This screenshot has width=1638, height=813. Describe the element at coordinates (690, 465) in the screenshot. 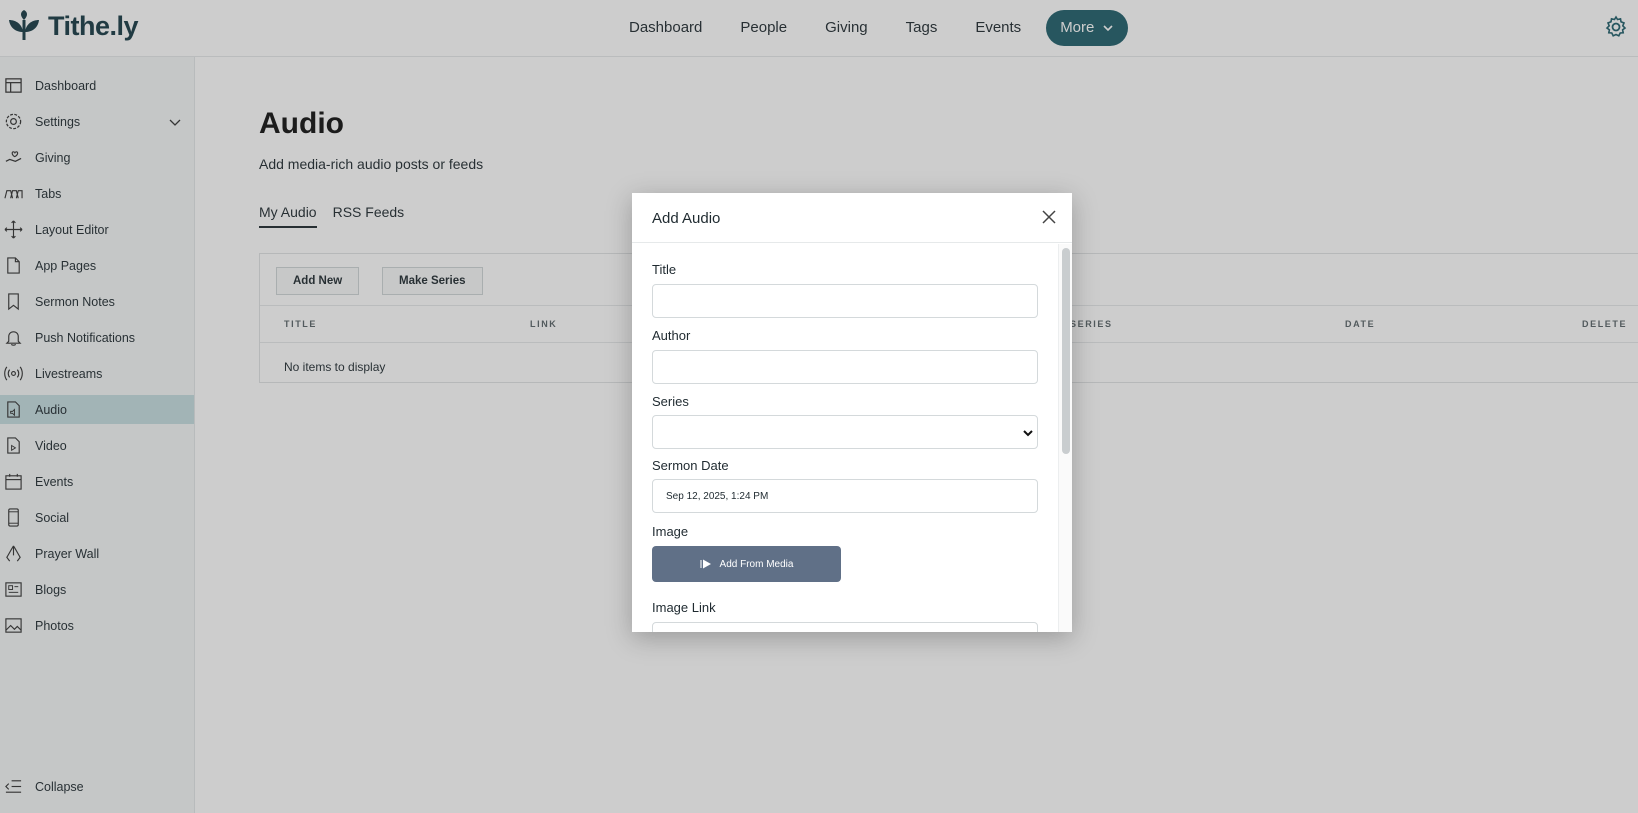

I see `sermon-date-label: Sermon Date` at that location.